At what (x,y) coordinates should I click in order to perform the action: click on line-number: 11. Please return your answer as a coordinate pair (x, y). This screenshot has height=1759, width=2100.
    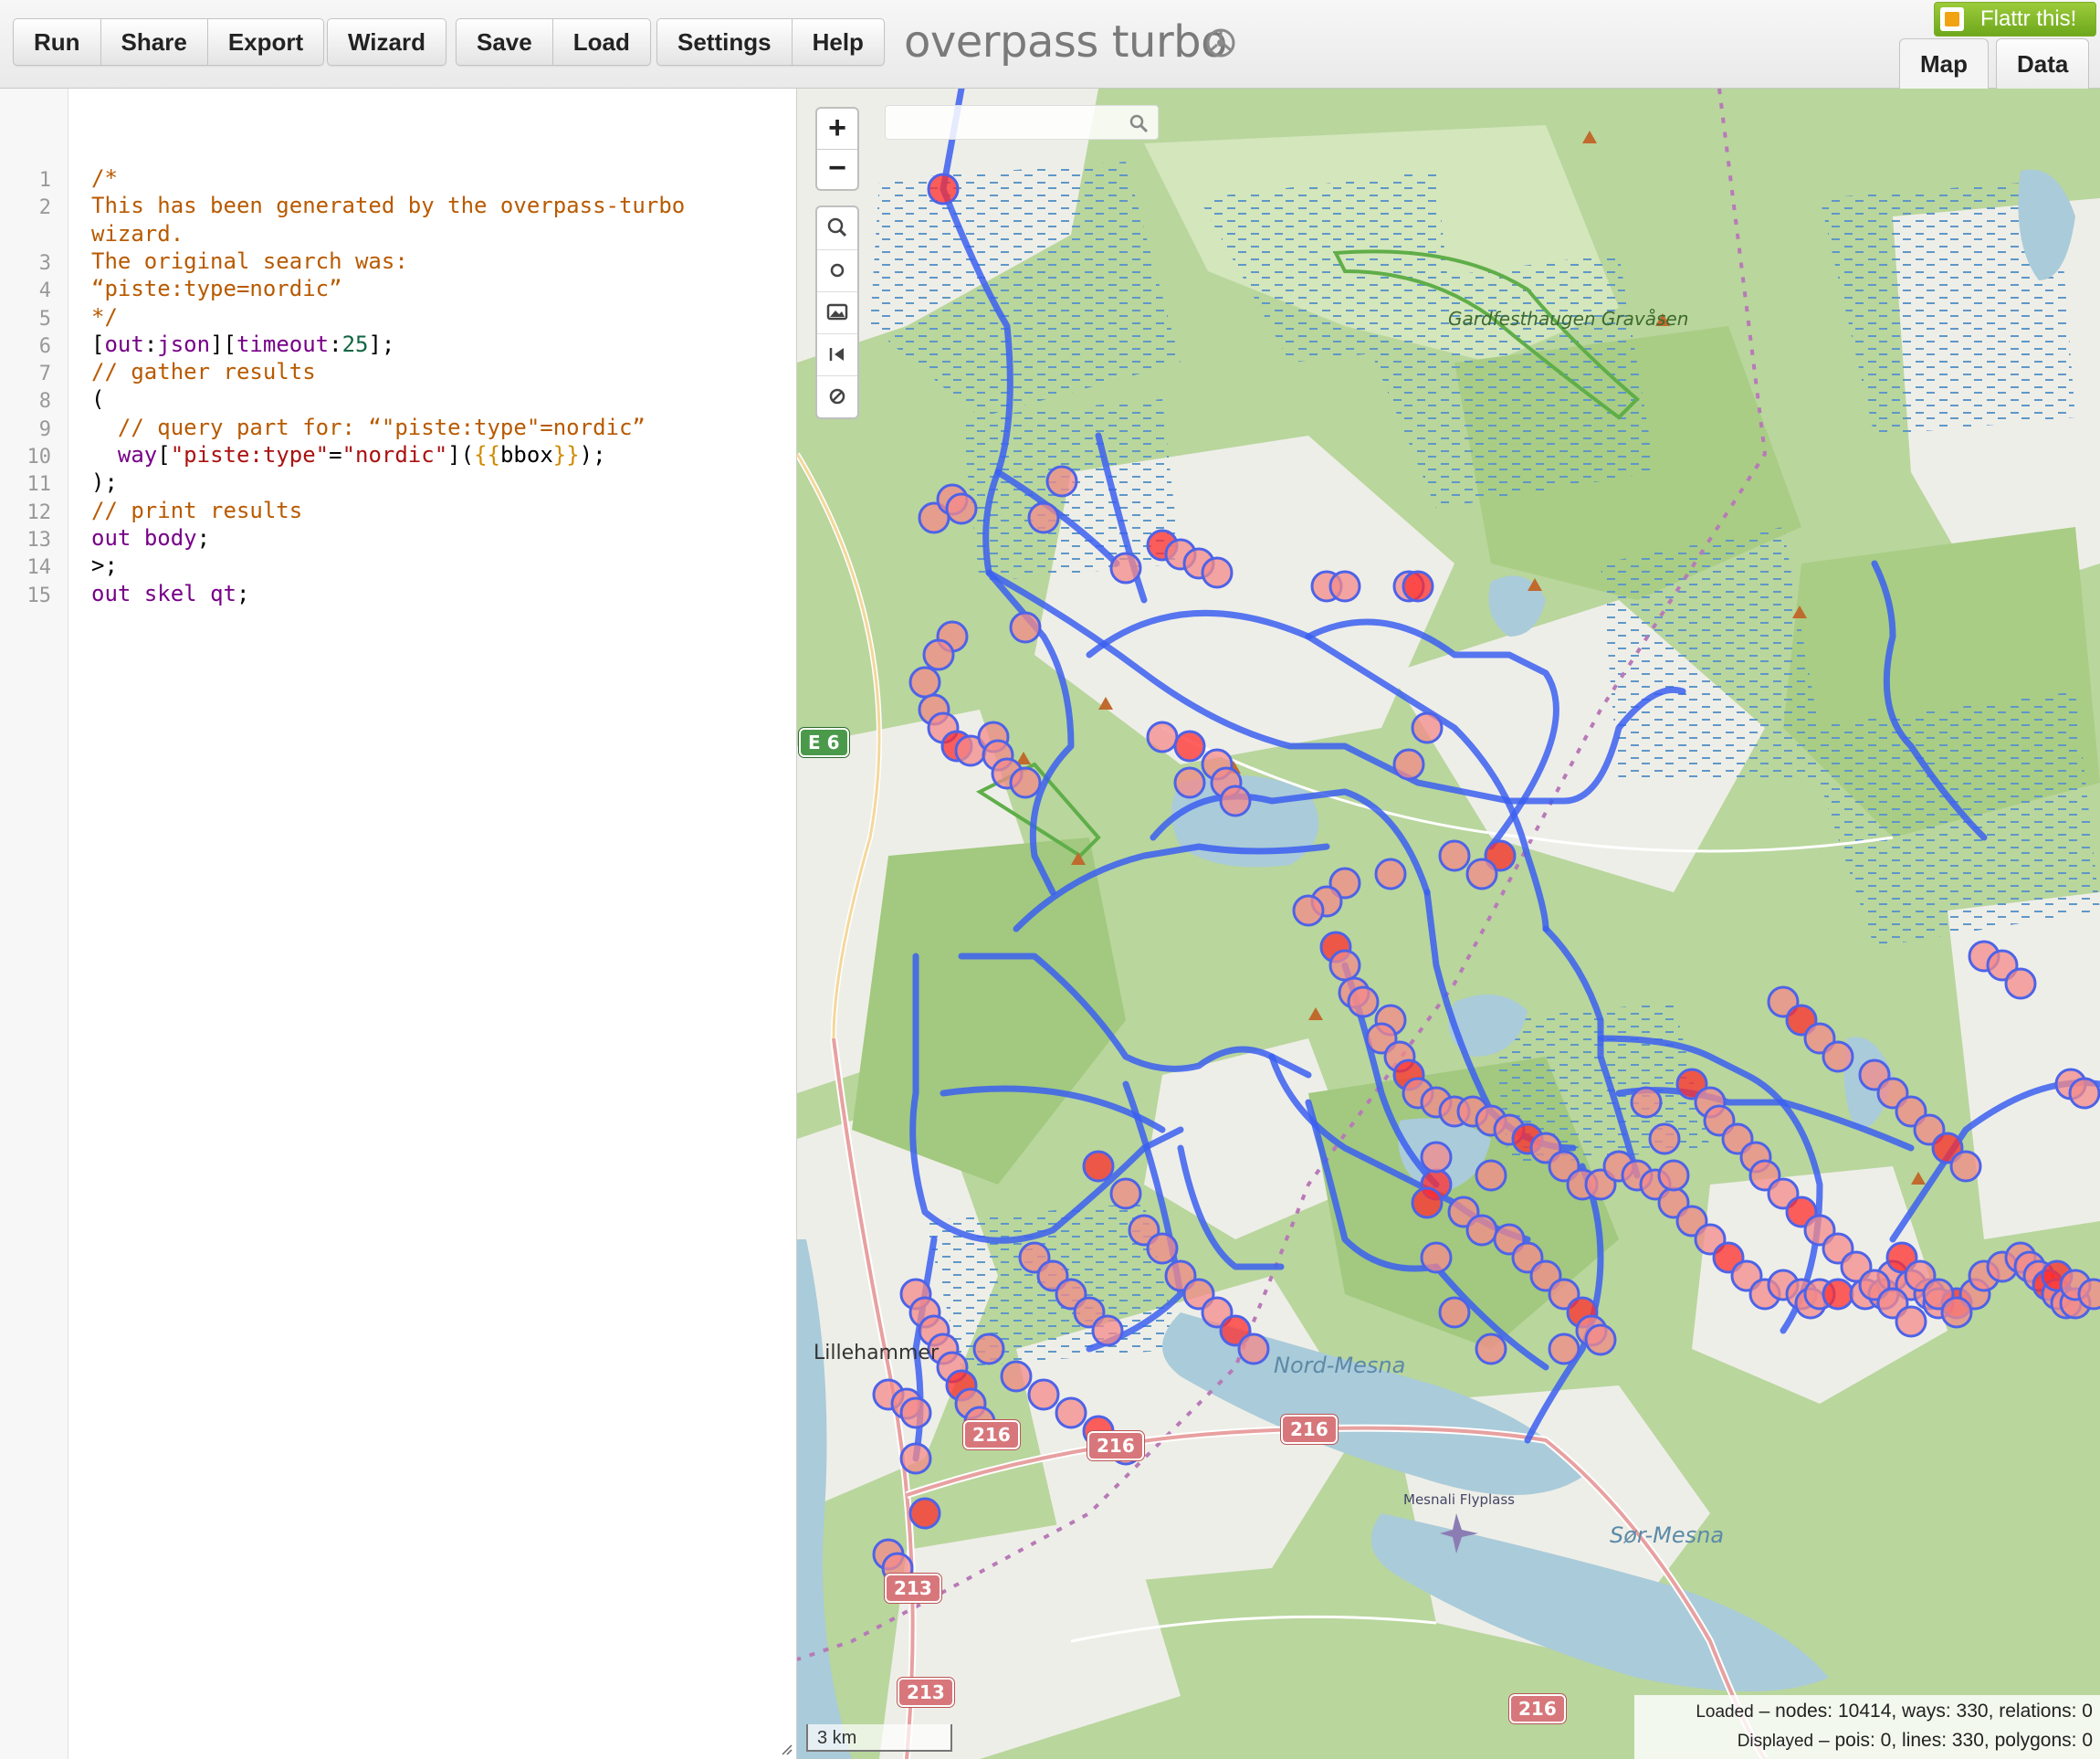
    Looking at the image, I should click on (39, 485).